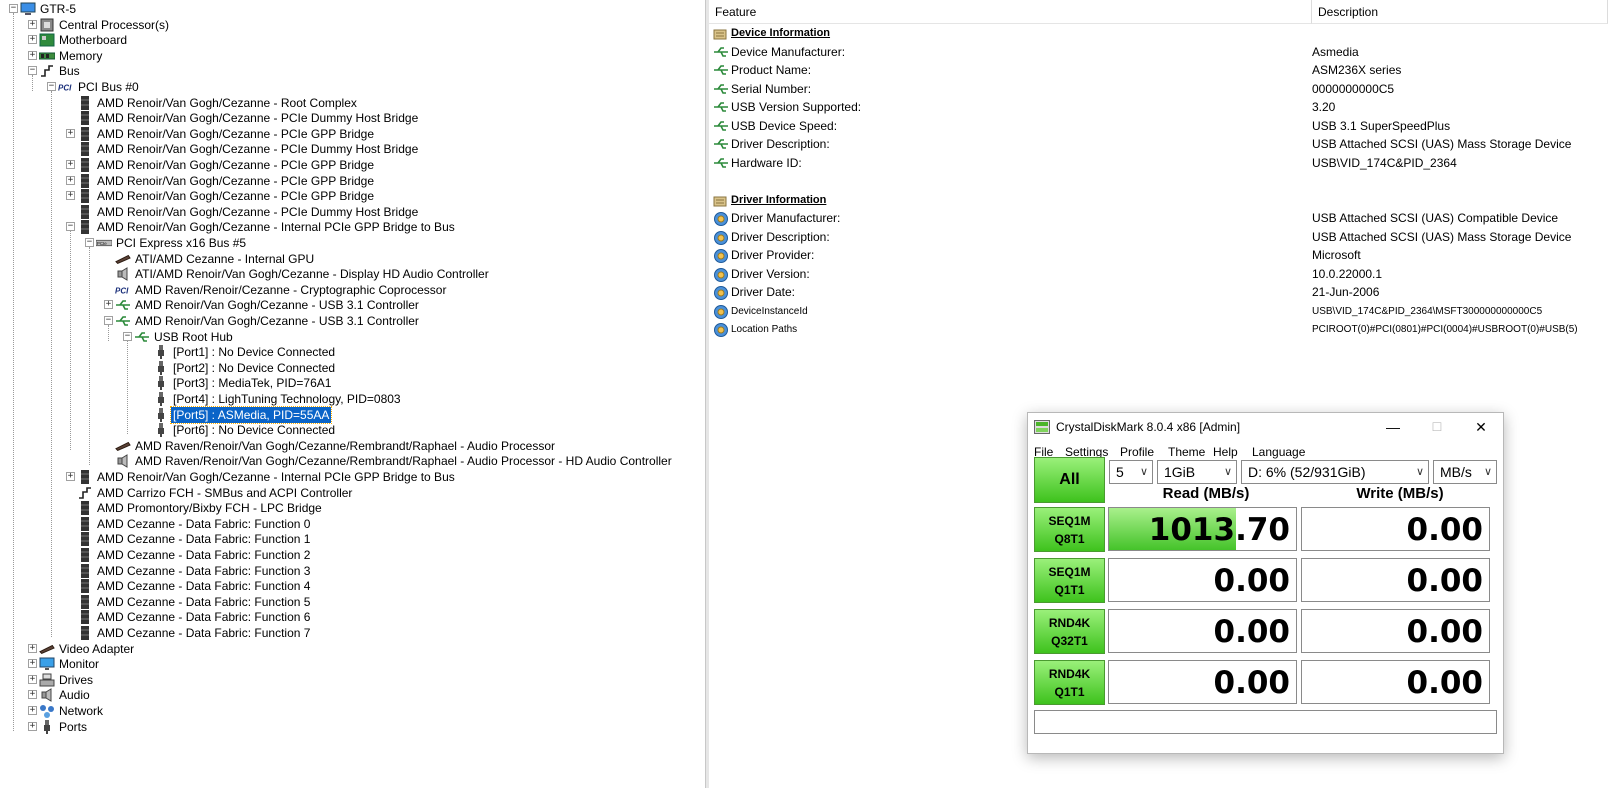  Describe the element at coordinates (352, 524) in the screenshot. I see `tree-device: AMD Cezanne - Data Fabric: Function 0` at that location.